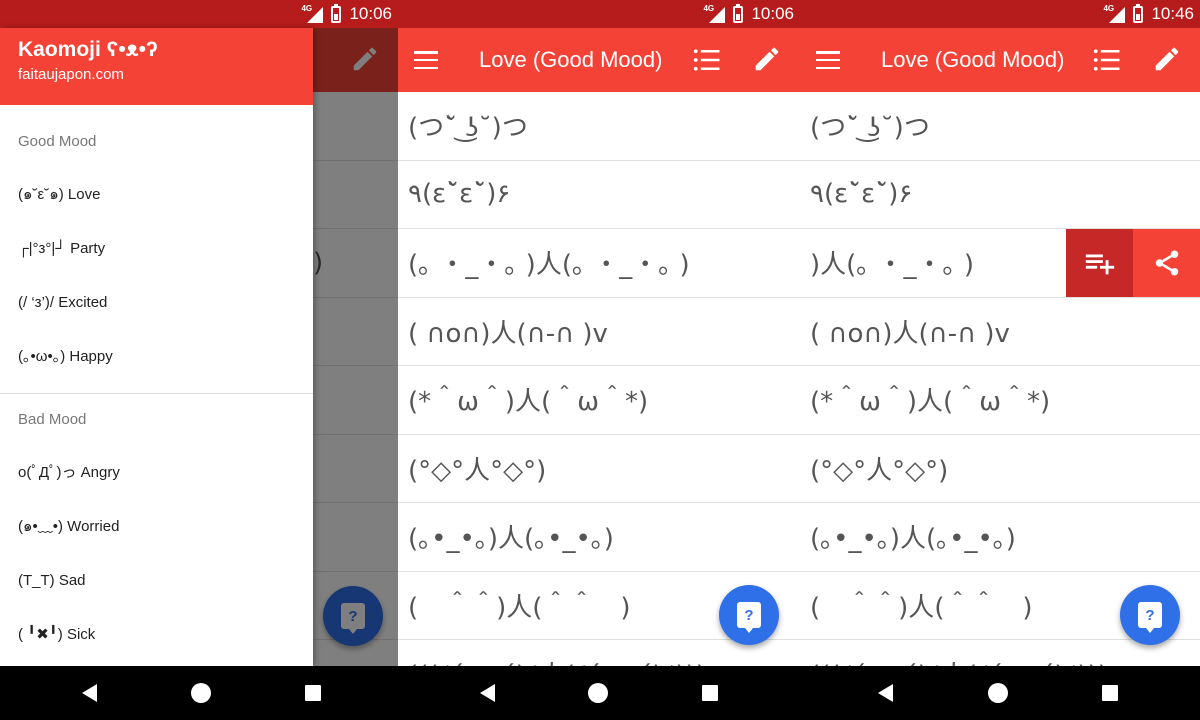 The image size is (1200, 720). What do you see at coordinates (156, 195) in the screenshot?
I see `drawer-item-love: (๑˘ε˘๑) Love` at bounding box center [156, 195].